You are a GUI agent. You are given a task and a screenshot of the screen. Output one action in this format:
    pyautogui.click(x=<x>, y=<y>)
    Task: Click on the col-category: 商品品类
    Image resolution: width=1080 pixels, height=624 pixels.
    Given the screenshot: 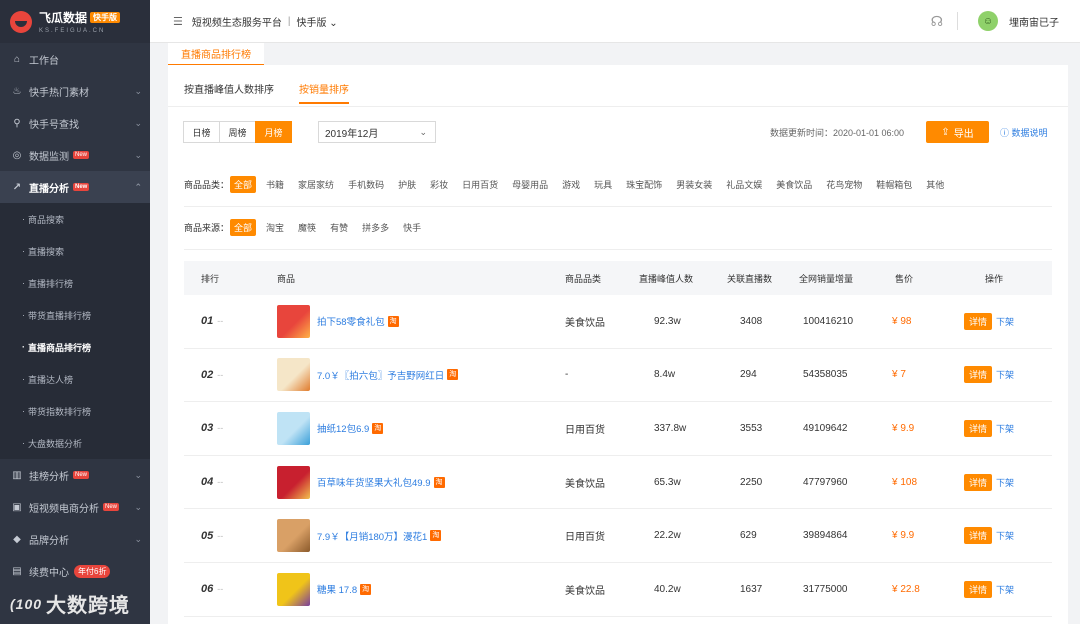 What is the action you would take?
    pyautogui.click(x=583, y=278)
    